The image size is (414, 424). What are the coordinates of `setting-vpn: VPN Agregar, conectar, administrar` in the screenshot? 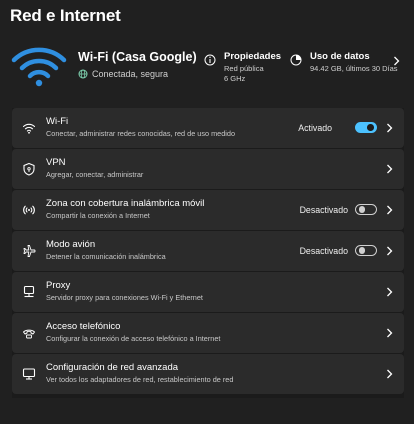 It's located at (208, 169).